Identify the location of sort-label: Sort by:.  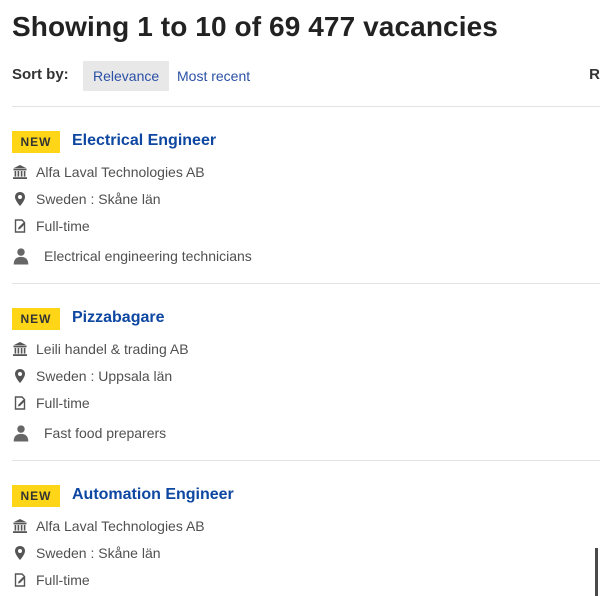
(40, 74).